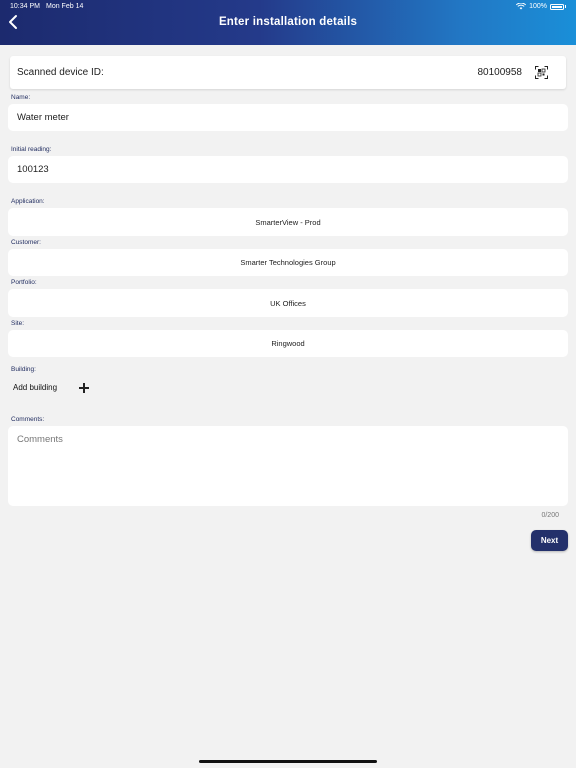 The height and width of the screenshot is (768, 576). Describe the element at coordinates (541, 72) in the screenshot. I see `qr-scan-icon` at that location.